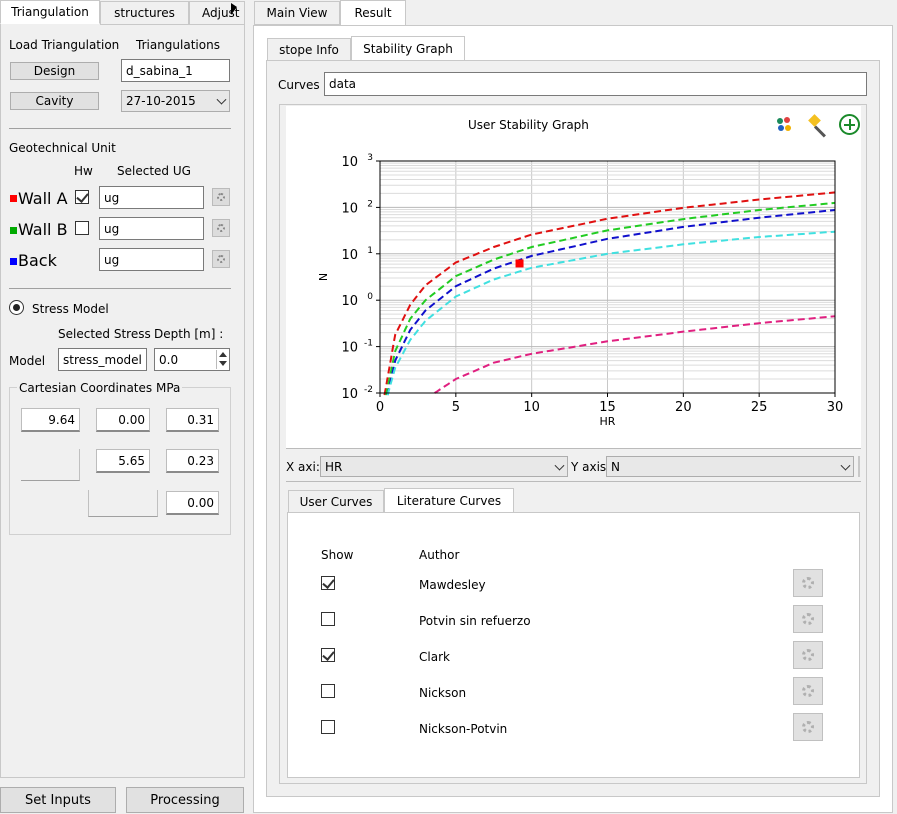  Describe the element at coordinates (221, 228) in the screenshot. I see `wall-b-settings-gear-icon` at that location.